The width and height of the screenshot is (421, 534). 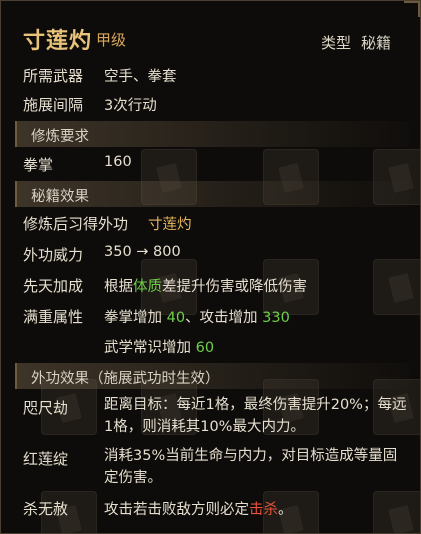 I want to click on full-line1: 拳掌增加 40、攻击增加 330, so click(x=197, y=316).